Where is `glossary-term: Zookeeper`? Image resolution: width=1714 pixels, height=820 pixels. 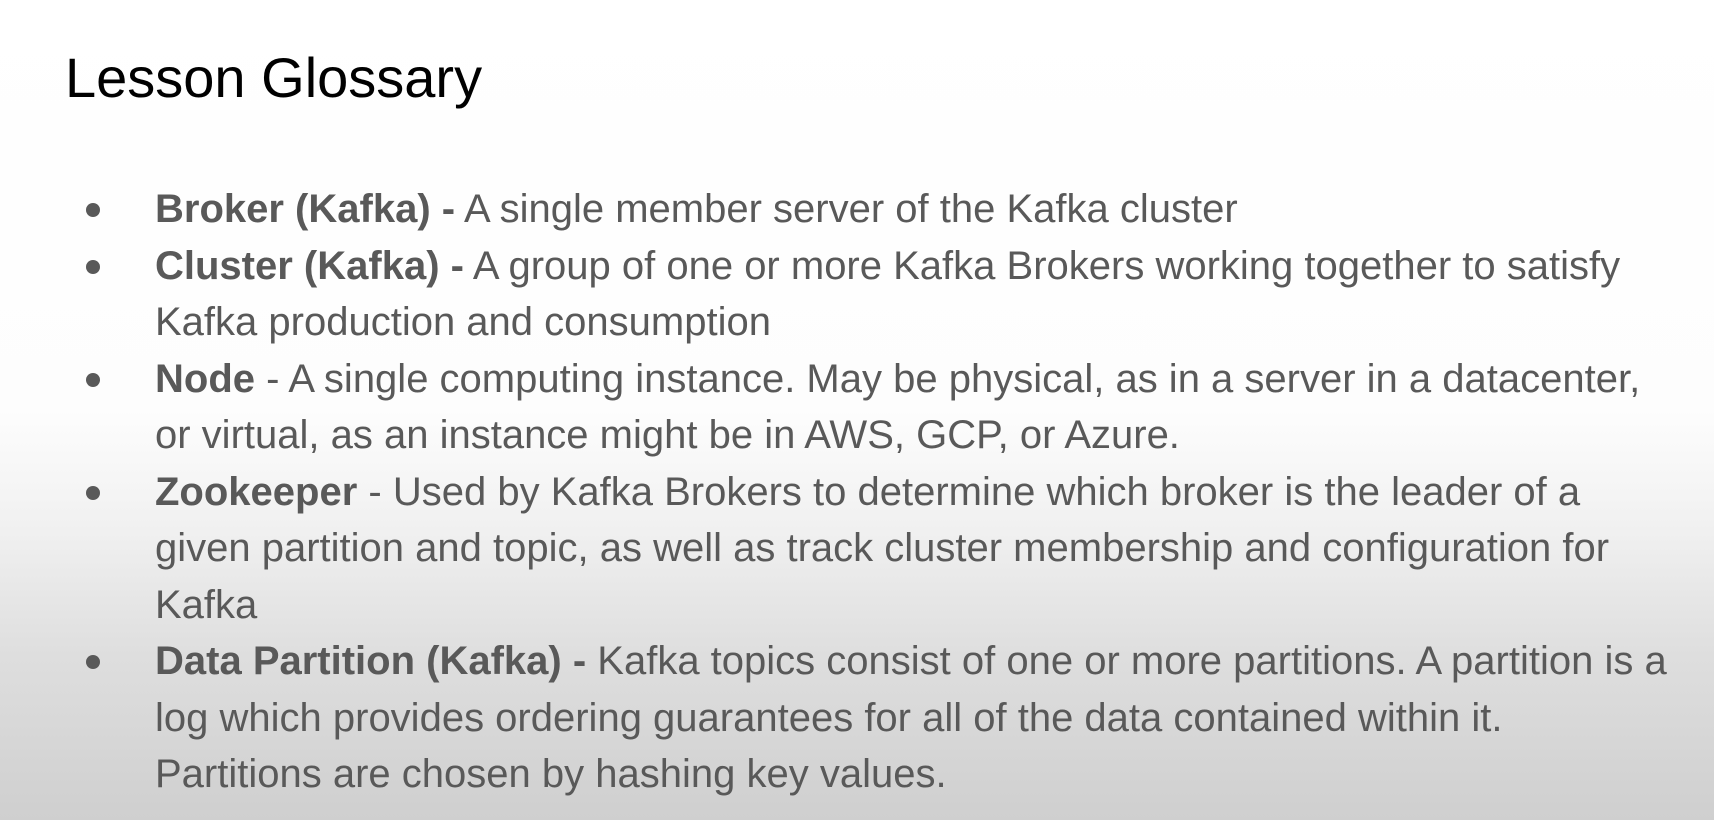 glossary-term: Zookeeper is located at coordinates (256, 491).